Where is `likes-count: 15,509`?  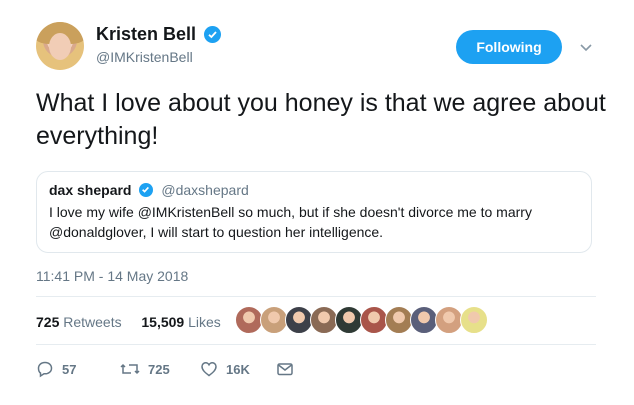
likes-count: 15,509 is located at coordinates (162, 322).